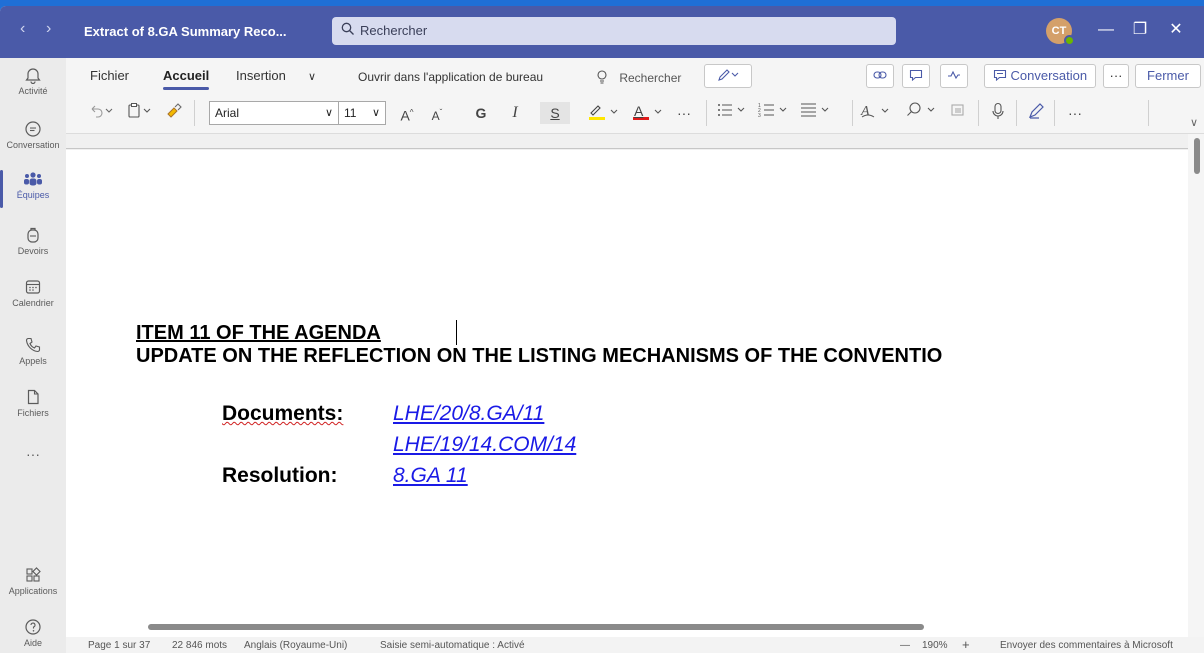 Image resolution: width=1204 pixels, height=653 pixels. Describe the element at coordinates (405, 115) in the screenshot. I see `grow-font-icon: A` at that location.